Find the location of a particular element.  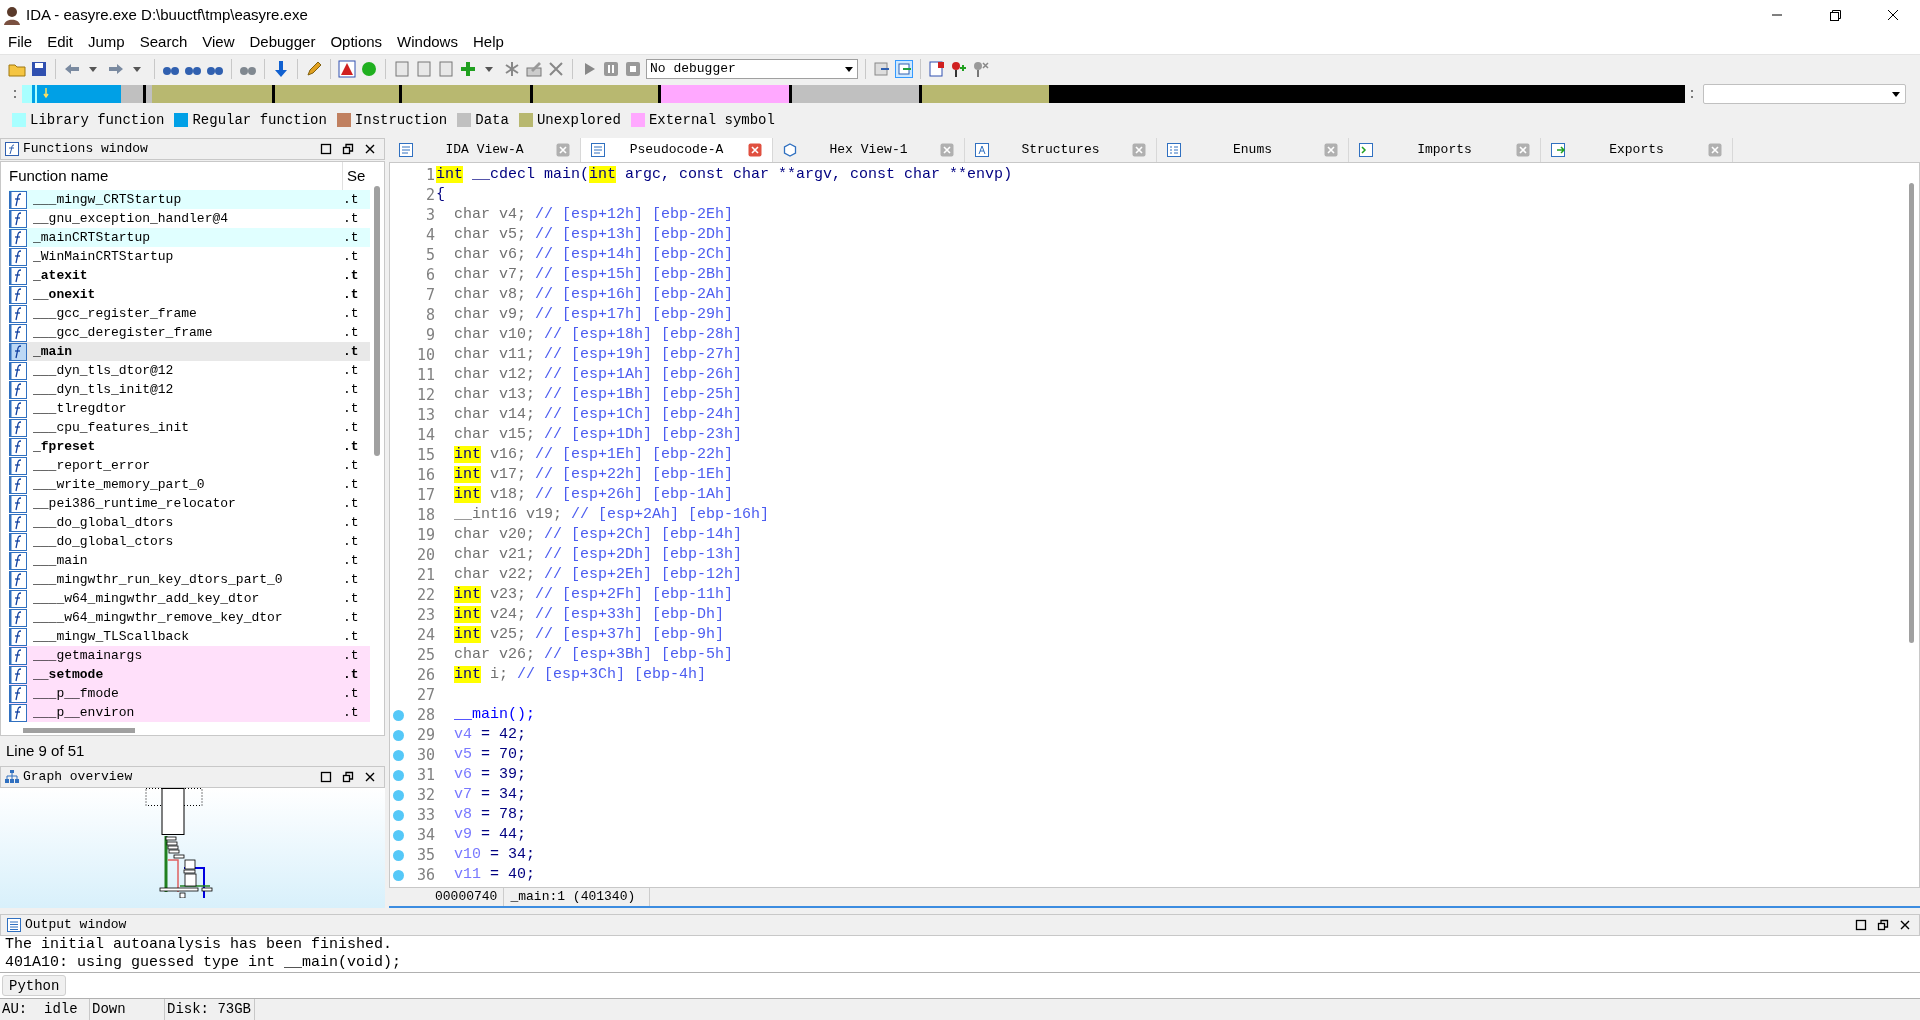

pin-icon is located at coordinates (959, 68).